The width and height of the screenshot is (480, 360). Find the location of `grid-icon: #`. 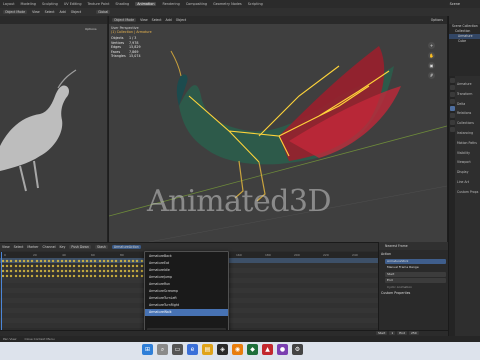

grid-icon: # is located at coordinates (431, 75).